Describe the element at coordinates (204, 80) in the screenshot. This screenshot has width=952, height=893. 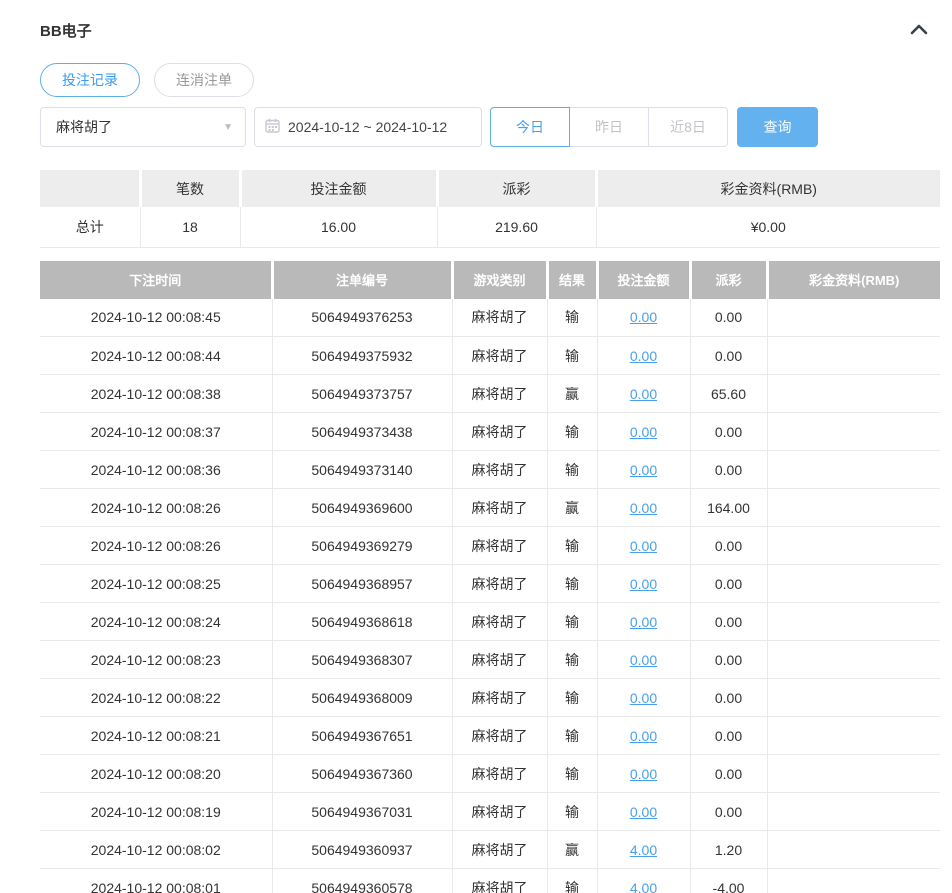
I see `tab-cancelled-bets: 连消注单` at that location.